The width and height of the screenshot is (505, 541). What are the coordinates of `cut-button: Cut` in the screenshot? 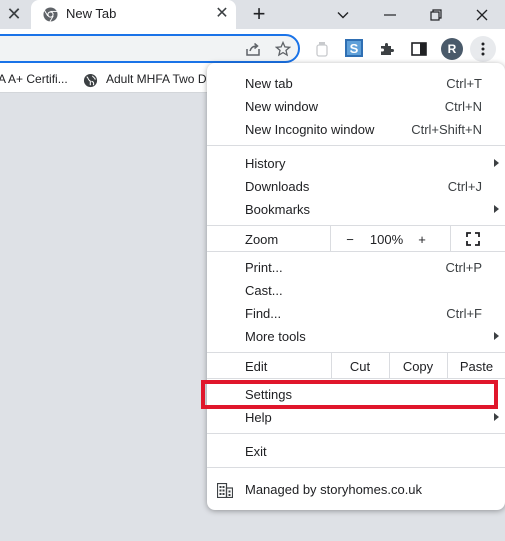 It's located at (360, 366).